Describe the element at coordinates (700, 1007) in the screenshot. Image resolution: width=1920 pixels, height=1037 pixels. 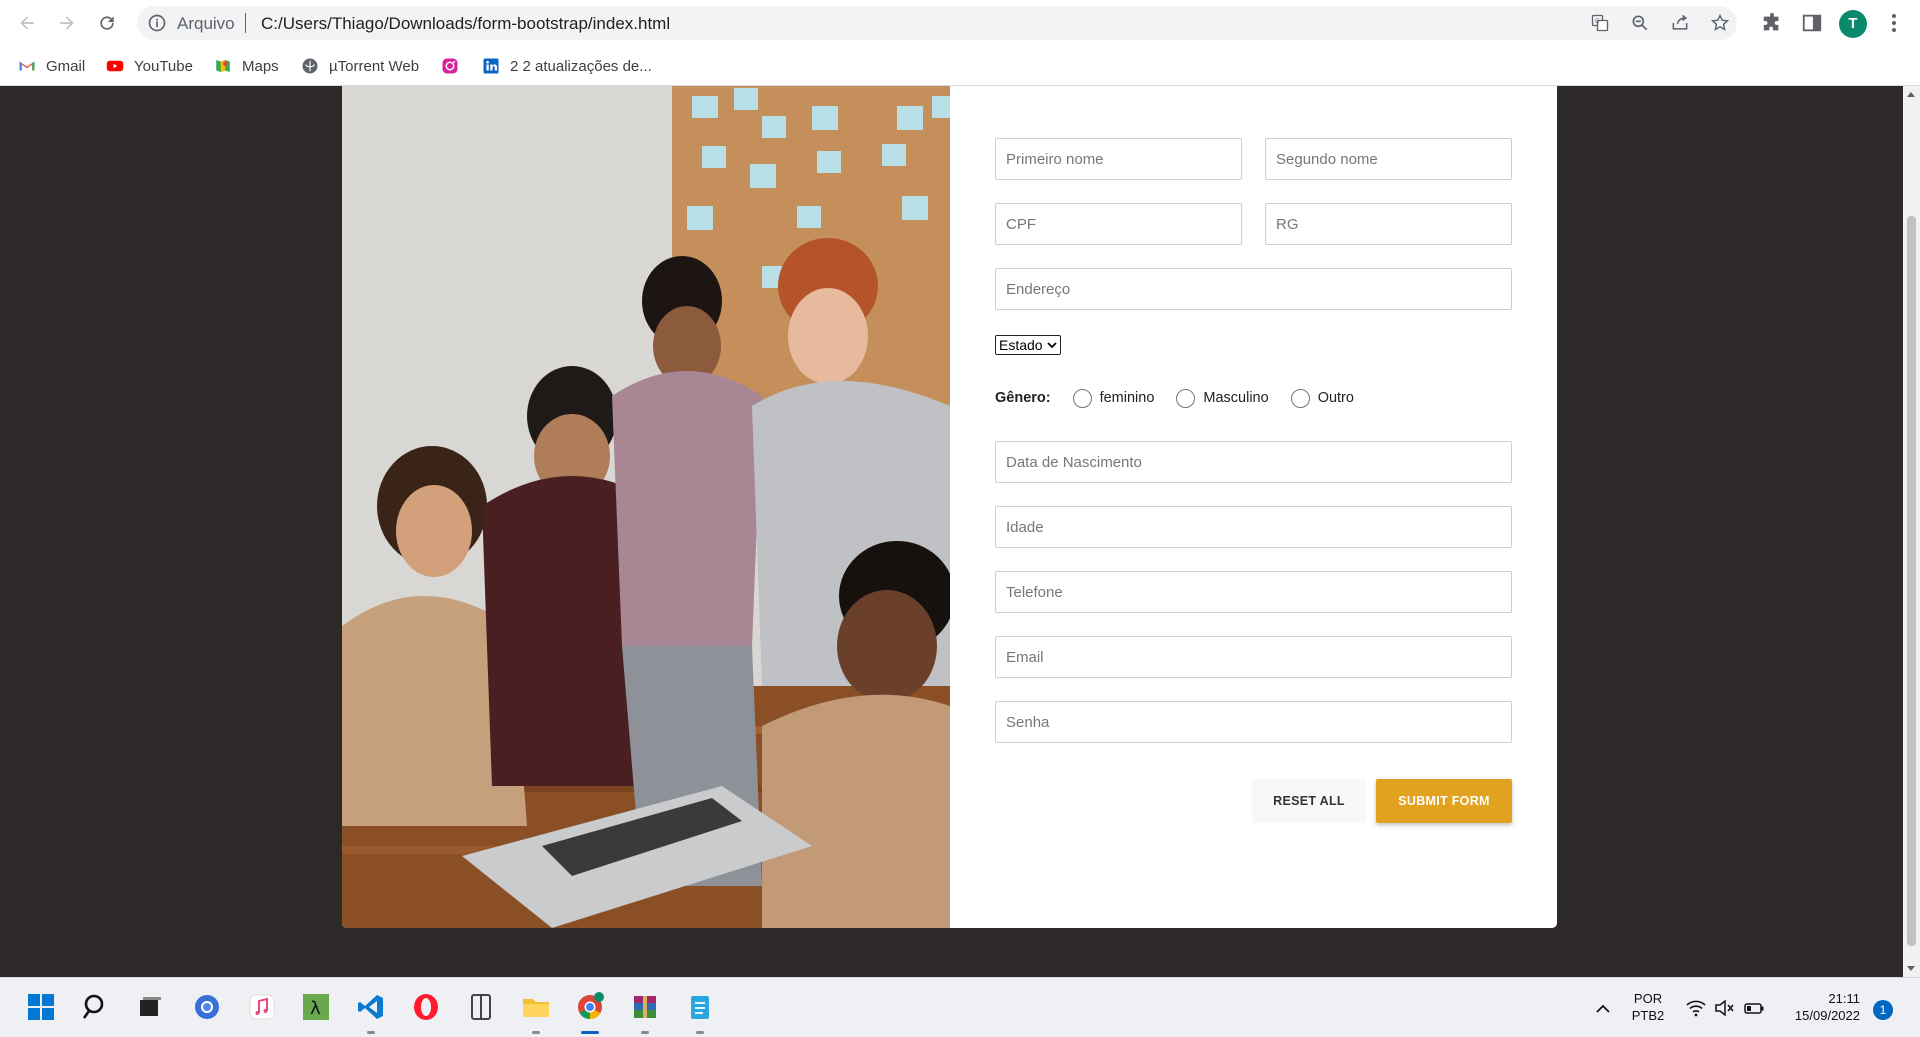
I see `notepad-icon` at that location.